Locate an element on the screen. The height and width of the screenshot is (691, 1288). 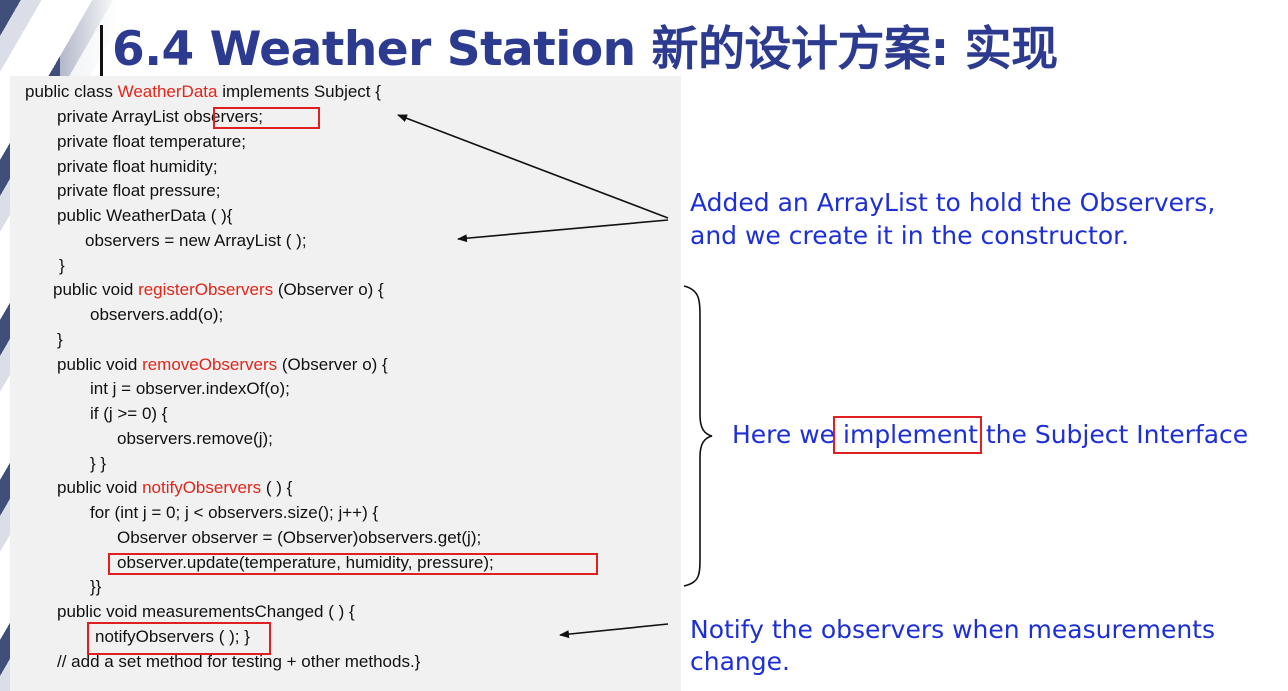
arrow-to-notify-call is located at coordinates (614, 631).